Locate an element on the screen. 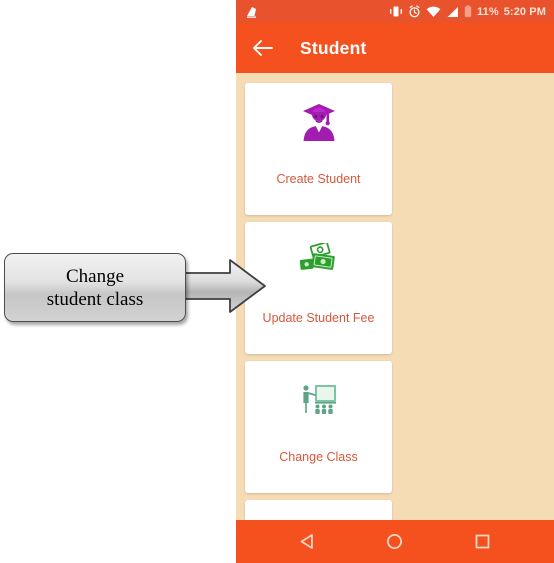 The image size is (554, 563). app-notification-icon is located at coordinates (251, 12).